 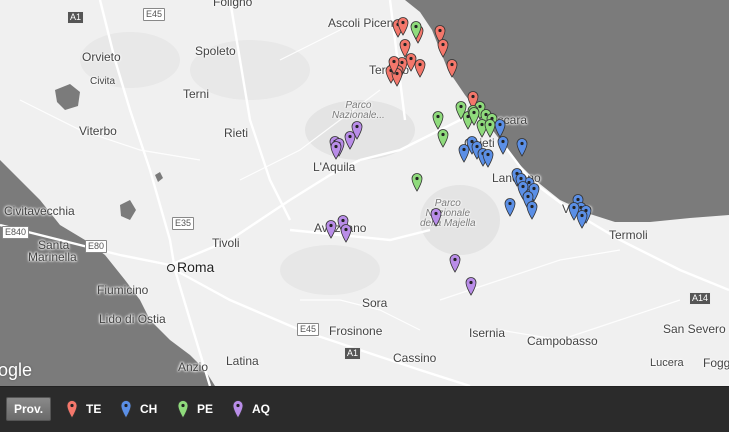 What do you see at coordinates (667, 363) in the screenshot?
I see `place-lucera: Lucera` at bounding box center [667, 363].